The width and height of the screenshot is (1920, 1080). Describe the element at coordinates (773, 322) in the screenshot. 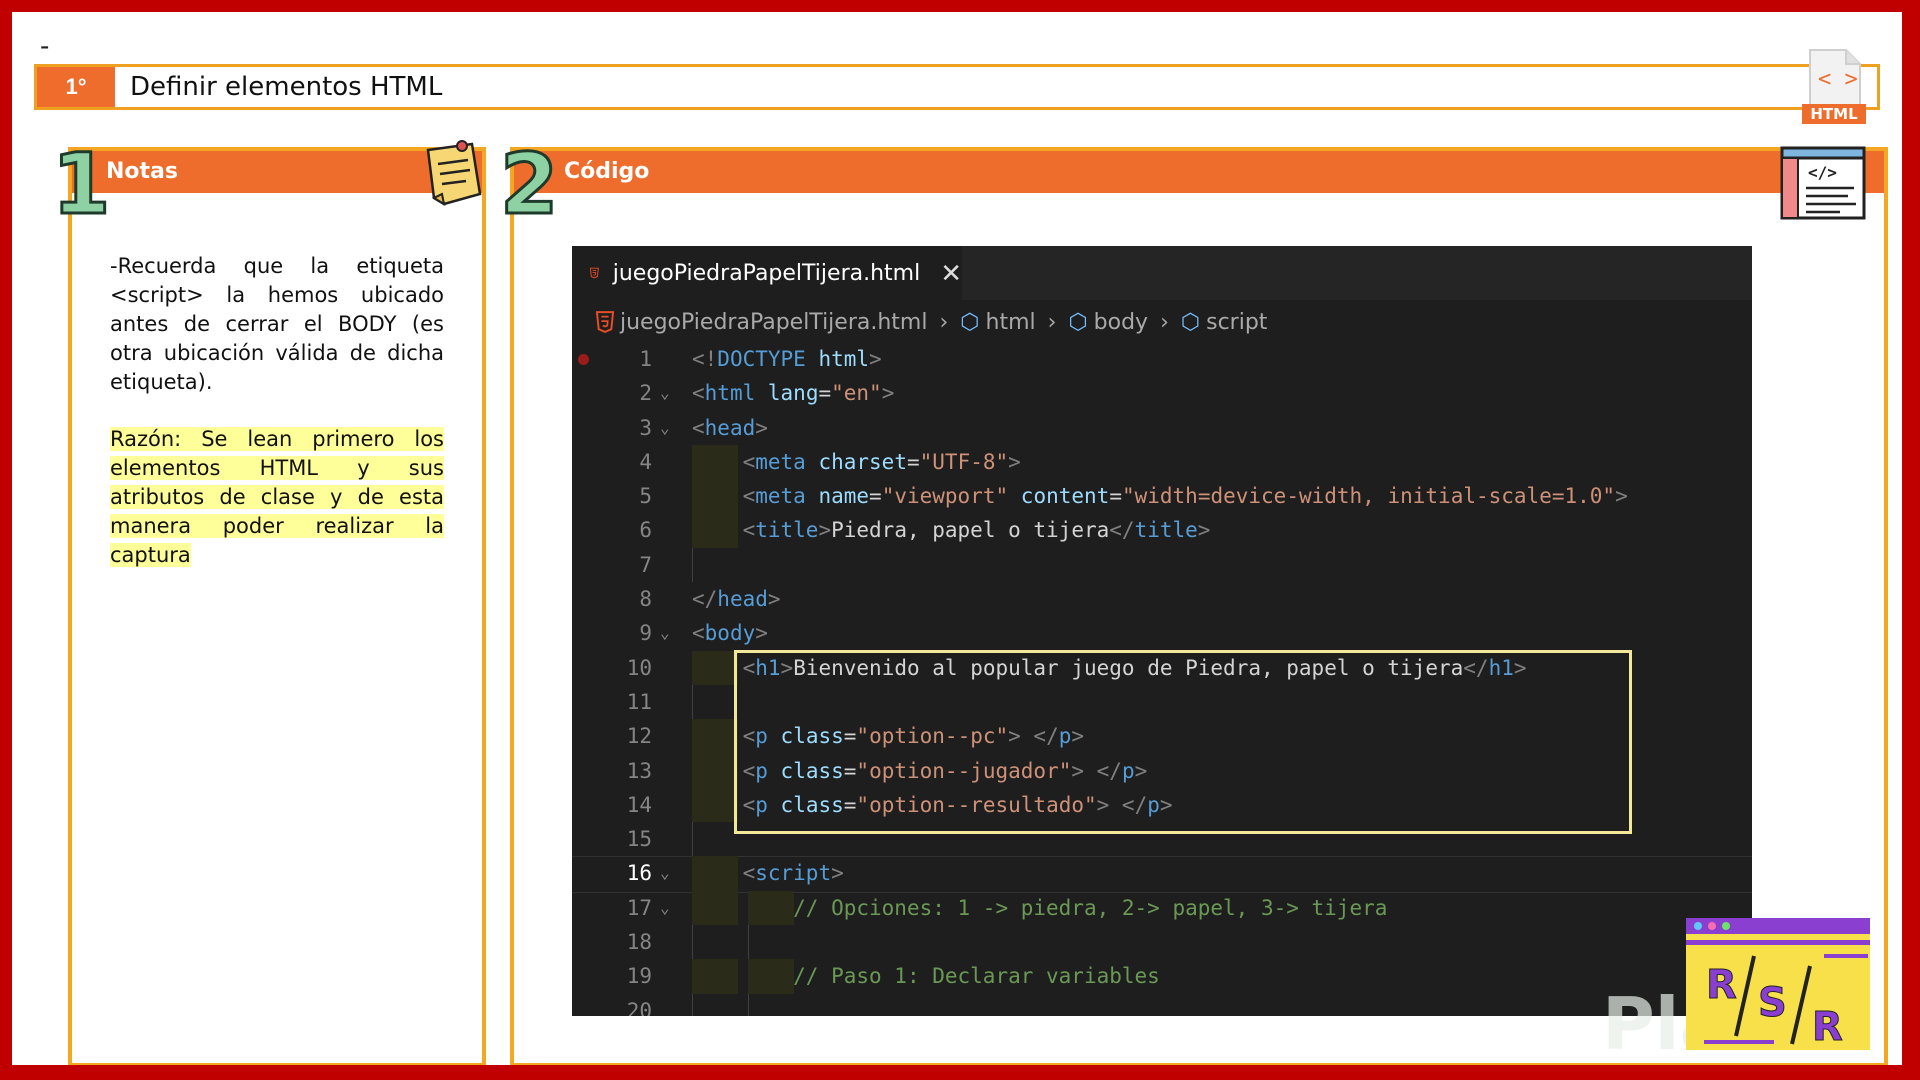

I see `breadcrumb-file: juegoPiedraPapelTijera.html` at that location.